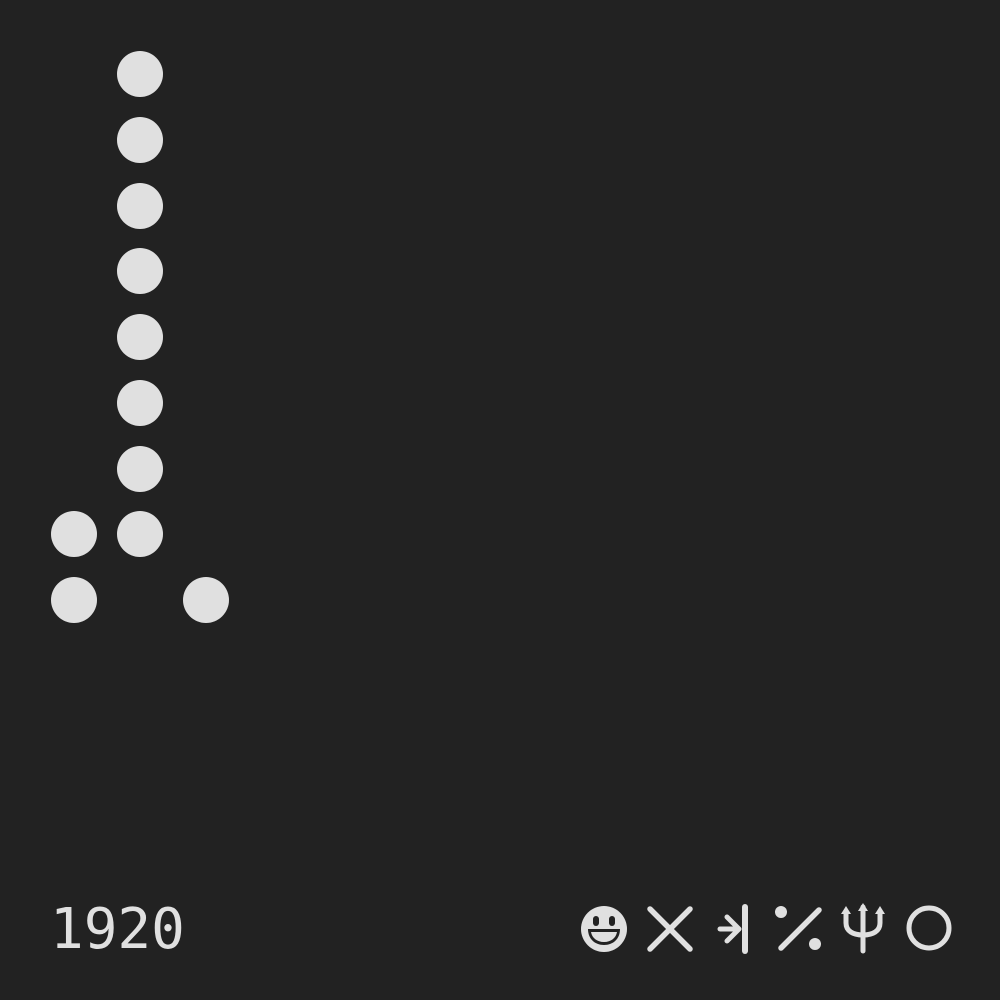 The image size is (1000, 1000). What do you see at coordinates (929, 928) in the screenshot?
I see `ring-circle-icon` at bounding box center [929, 928].